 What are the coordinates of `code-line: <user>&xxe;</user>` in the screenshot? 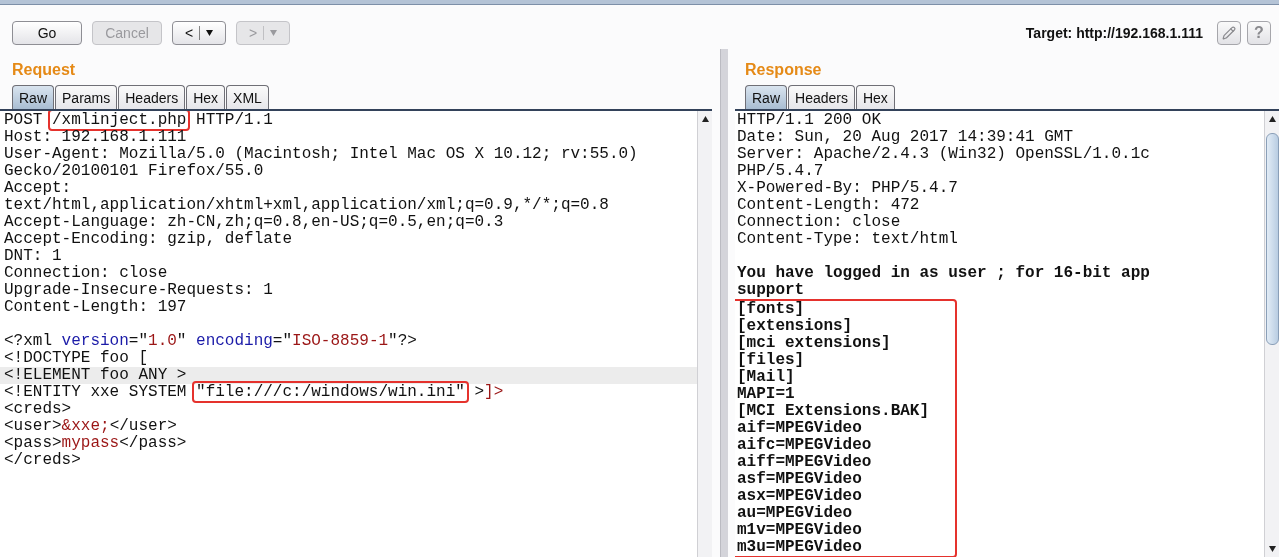 It's located at (90, 426).